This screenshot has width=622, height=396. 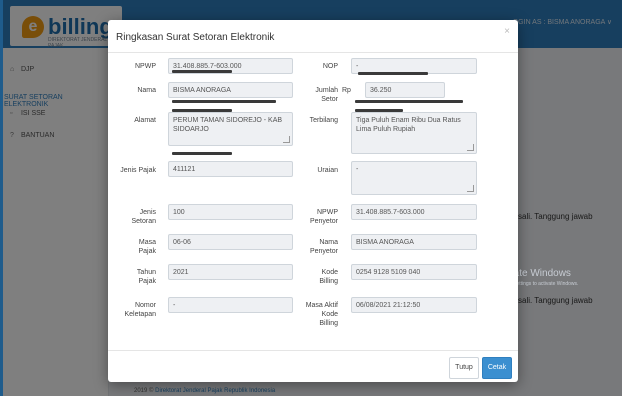 What do you see at coordinates (143, 221) in the screenshot?
I see `label-line: Setoran` at bounding box center [143, 221].